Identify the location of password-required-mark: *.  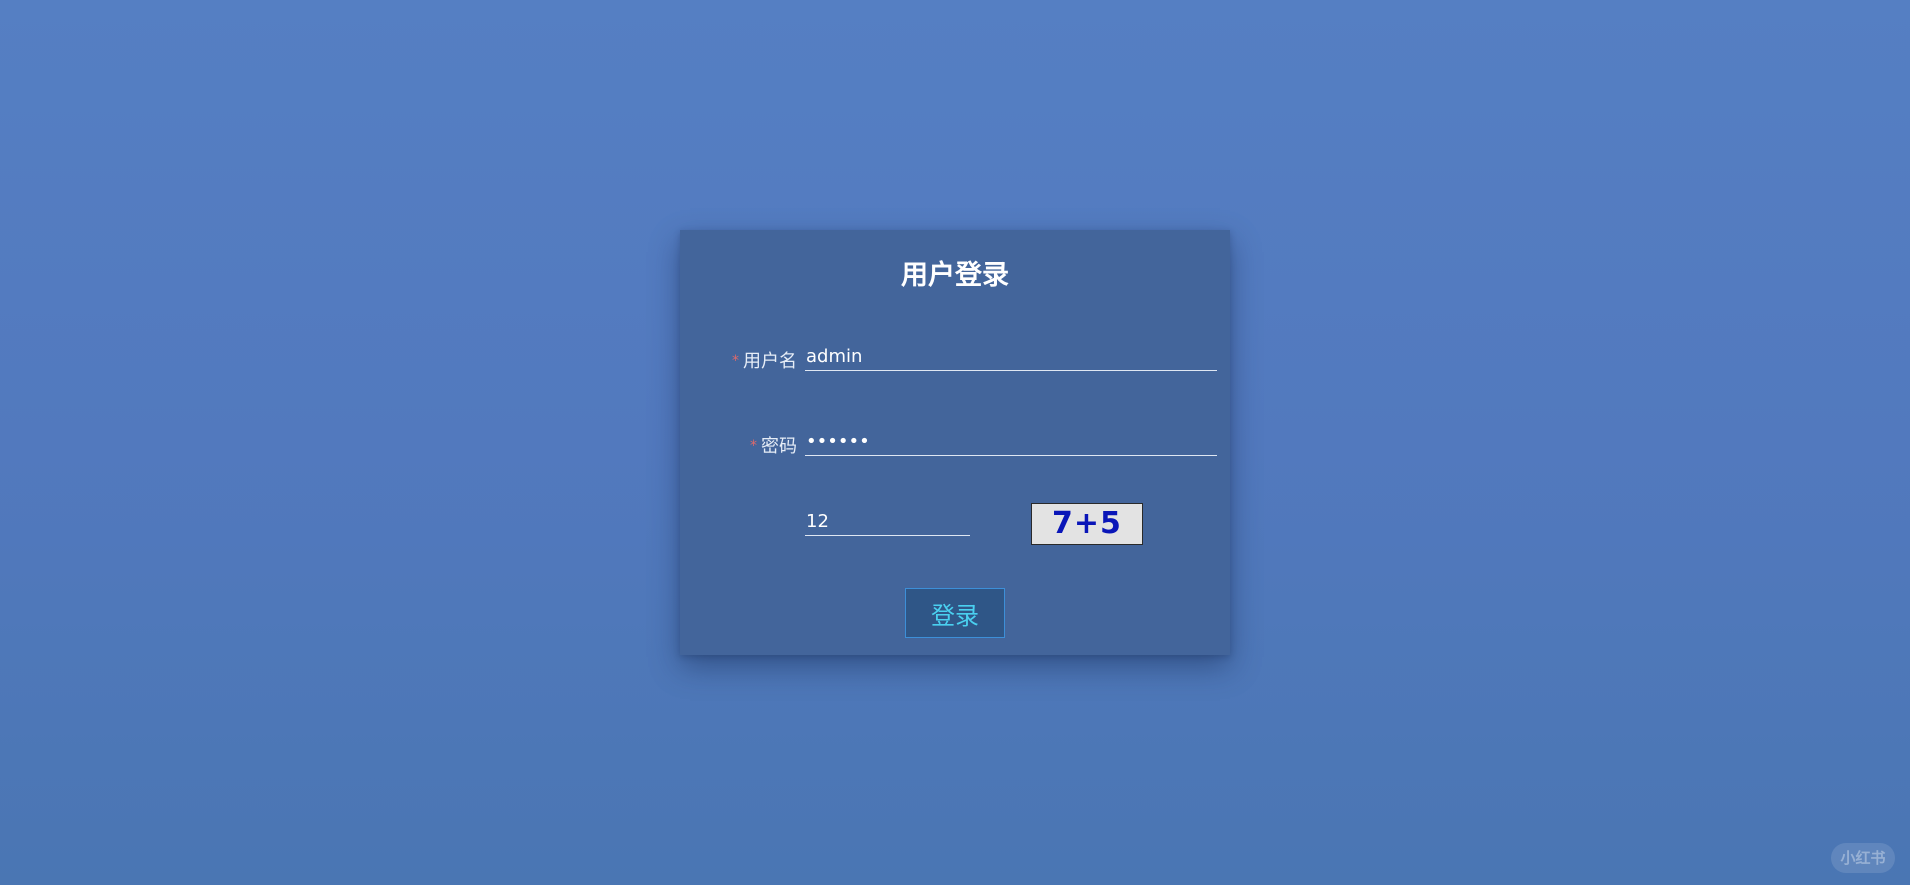
(753, 446).